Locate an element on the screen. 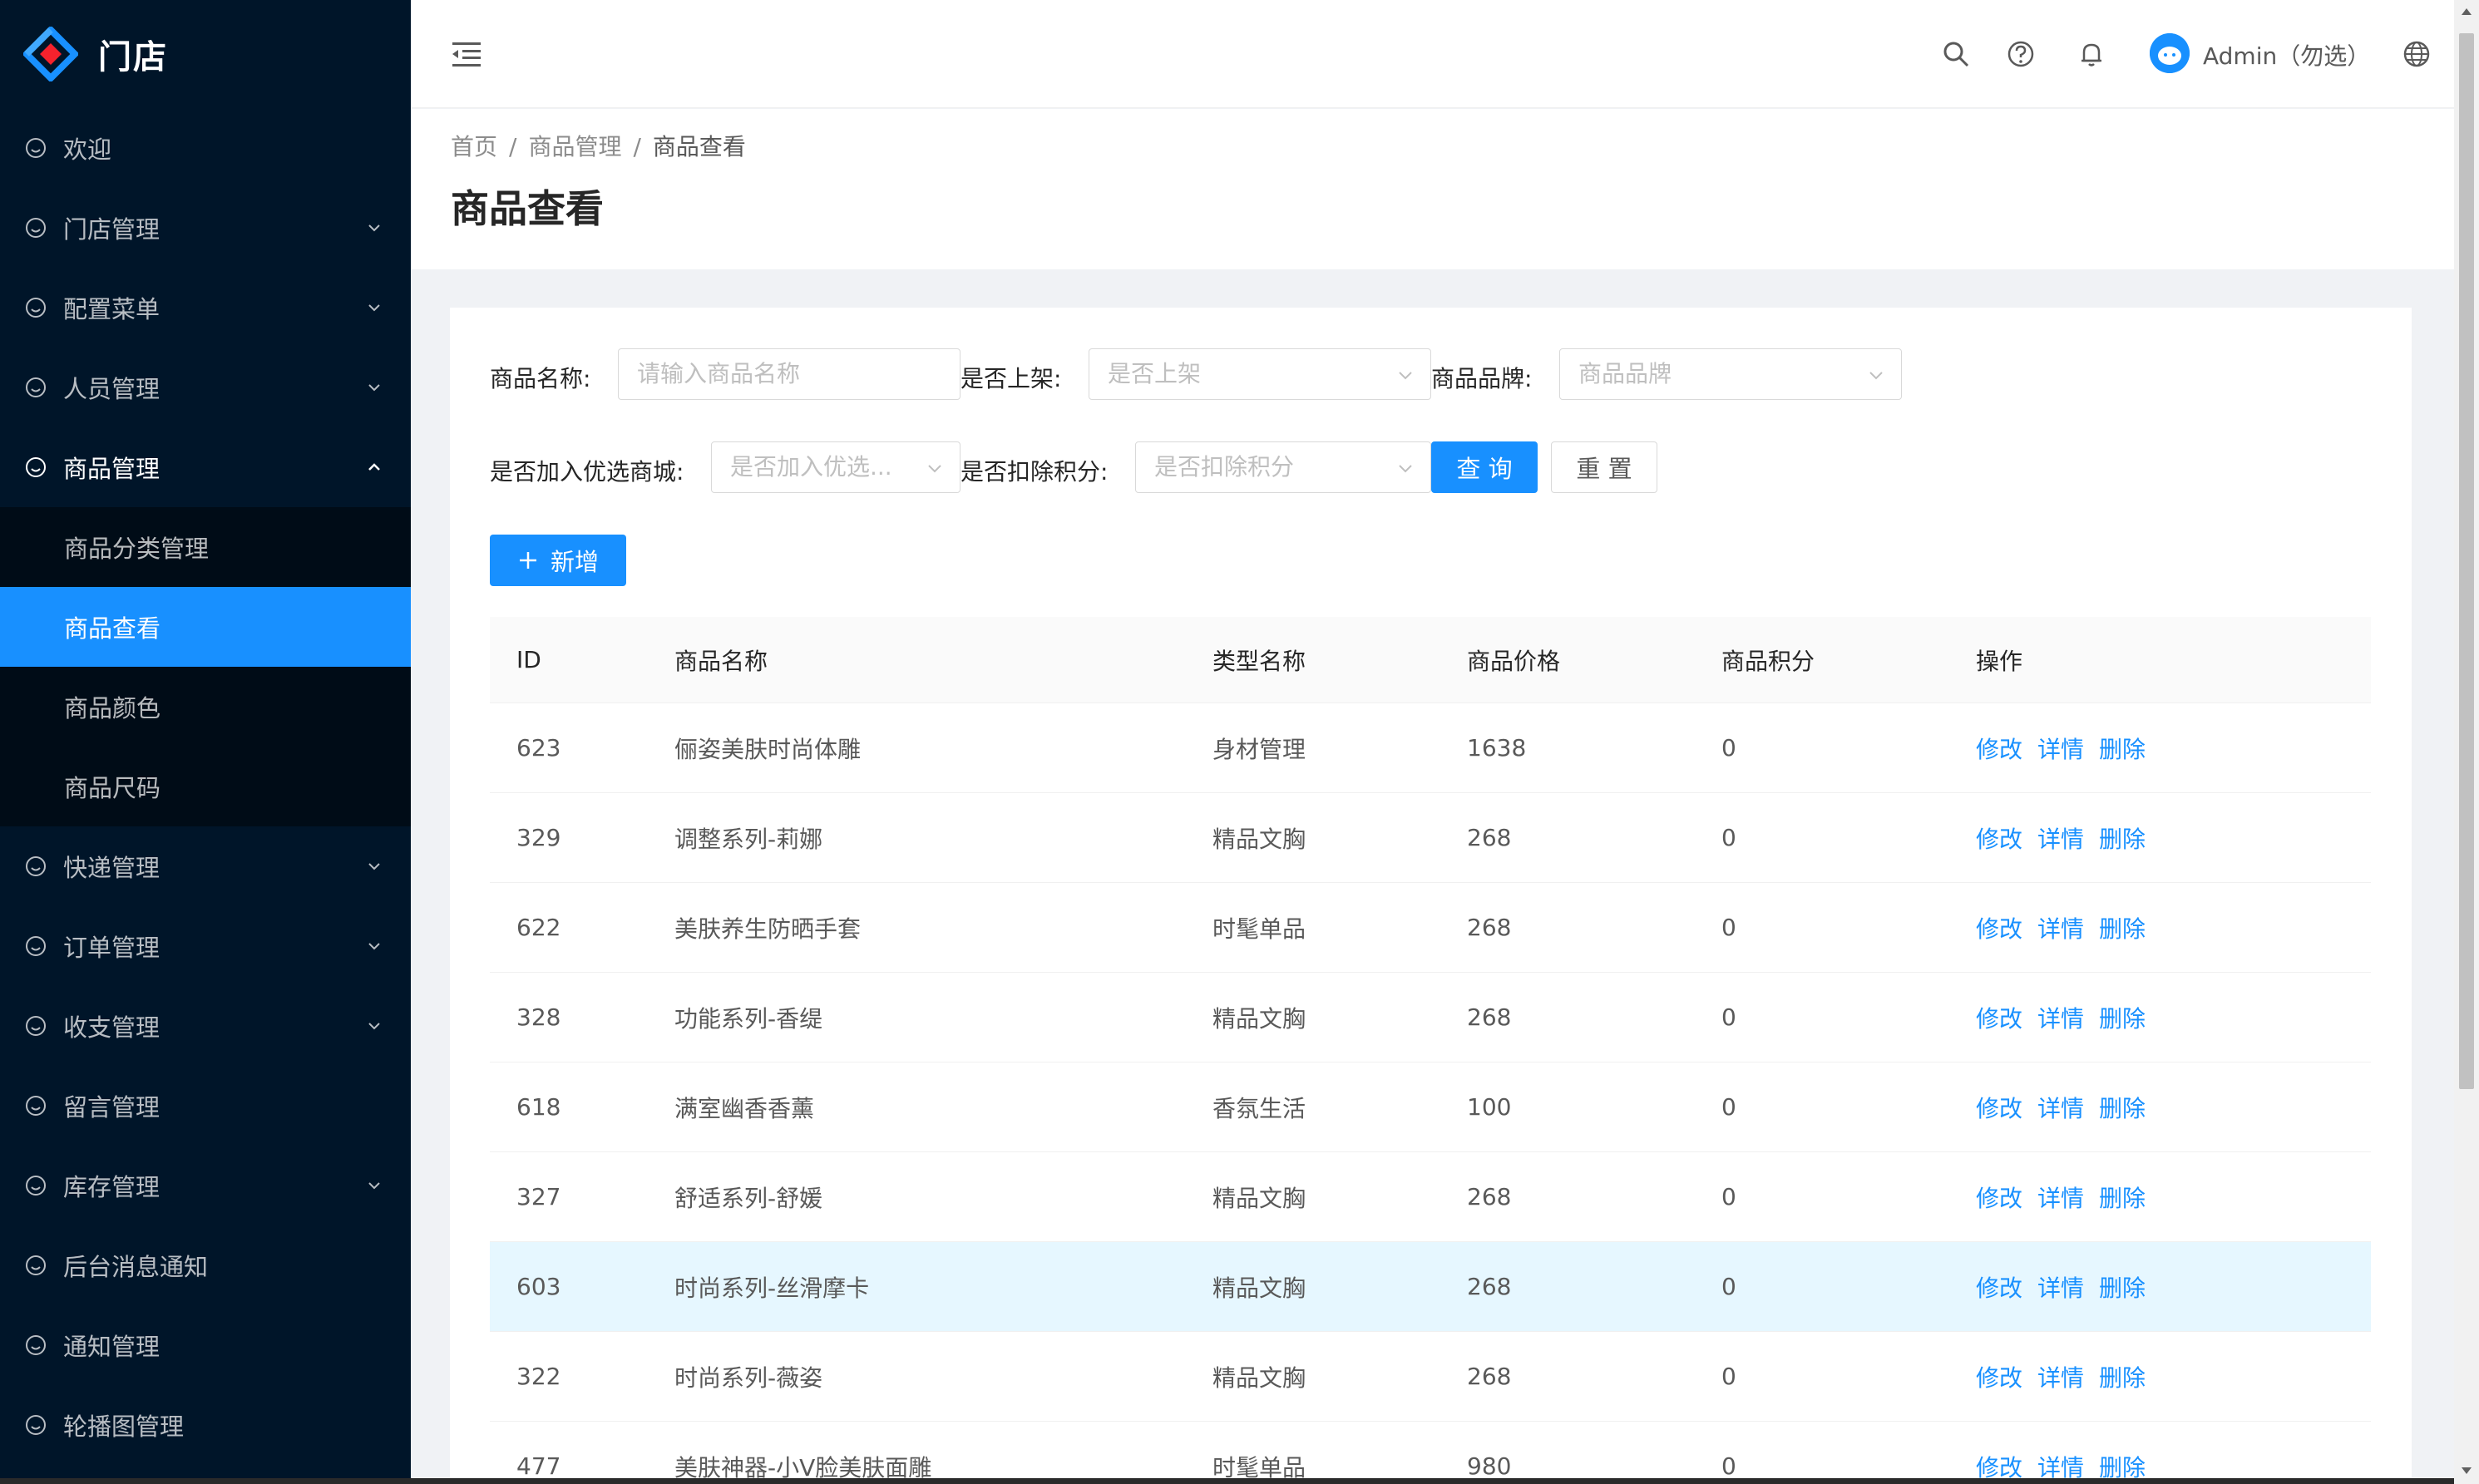 The image size is (2479, 1484). avatar is located at coordinates (2170, 53).